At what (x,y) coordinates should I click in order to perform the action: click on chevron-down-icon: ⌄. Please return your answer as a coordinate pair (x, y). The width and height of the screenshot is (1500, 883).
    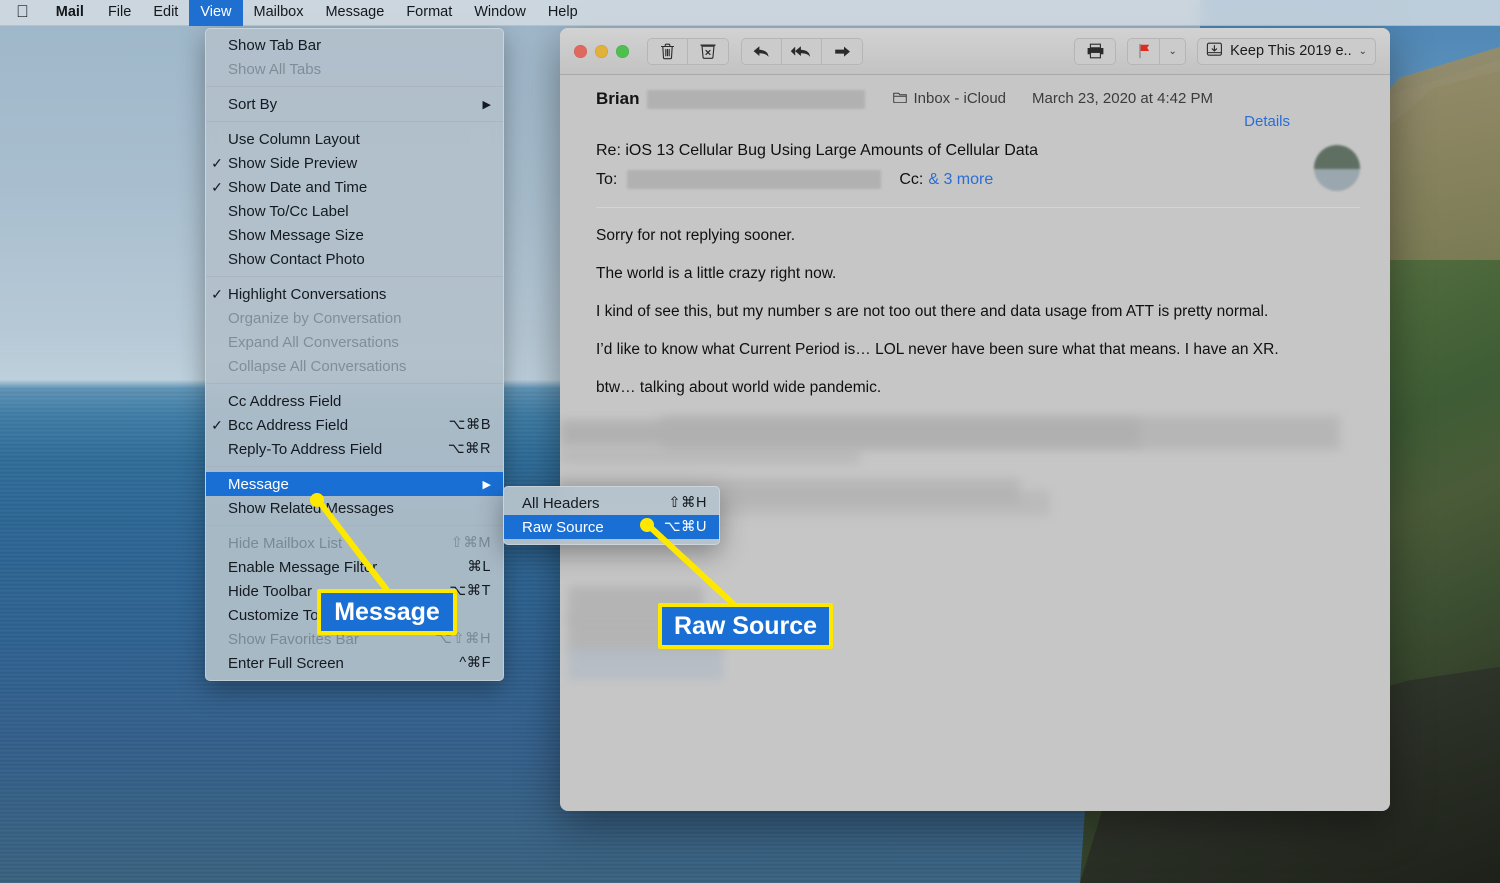
    Looking at the image, I should click on (1172, 51).